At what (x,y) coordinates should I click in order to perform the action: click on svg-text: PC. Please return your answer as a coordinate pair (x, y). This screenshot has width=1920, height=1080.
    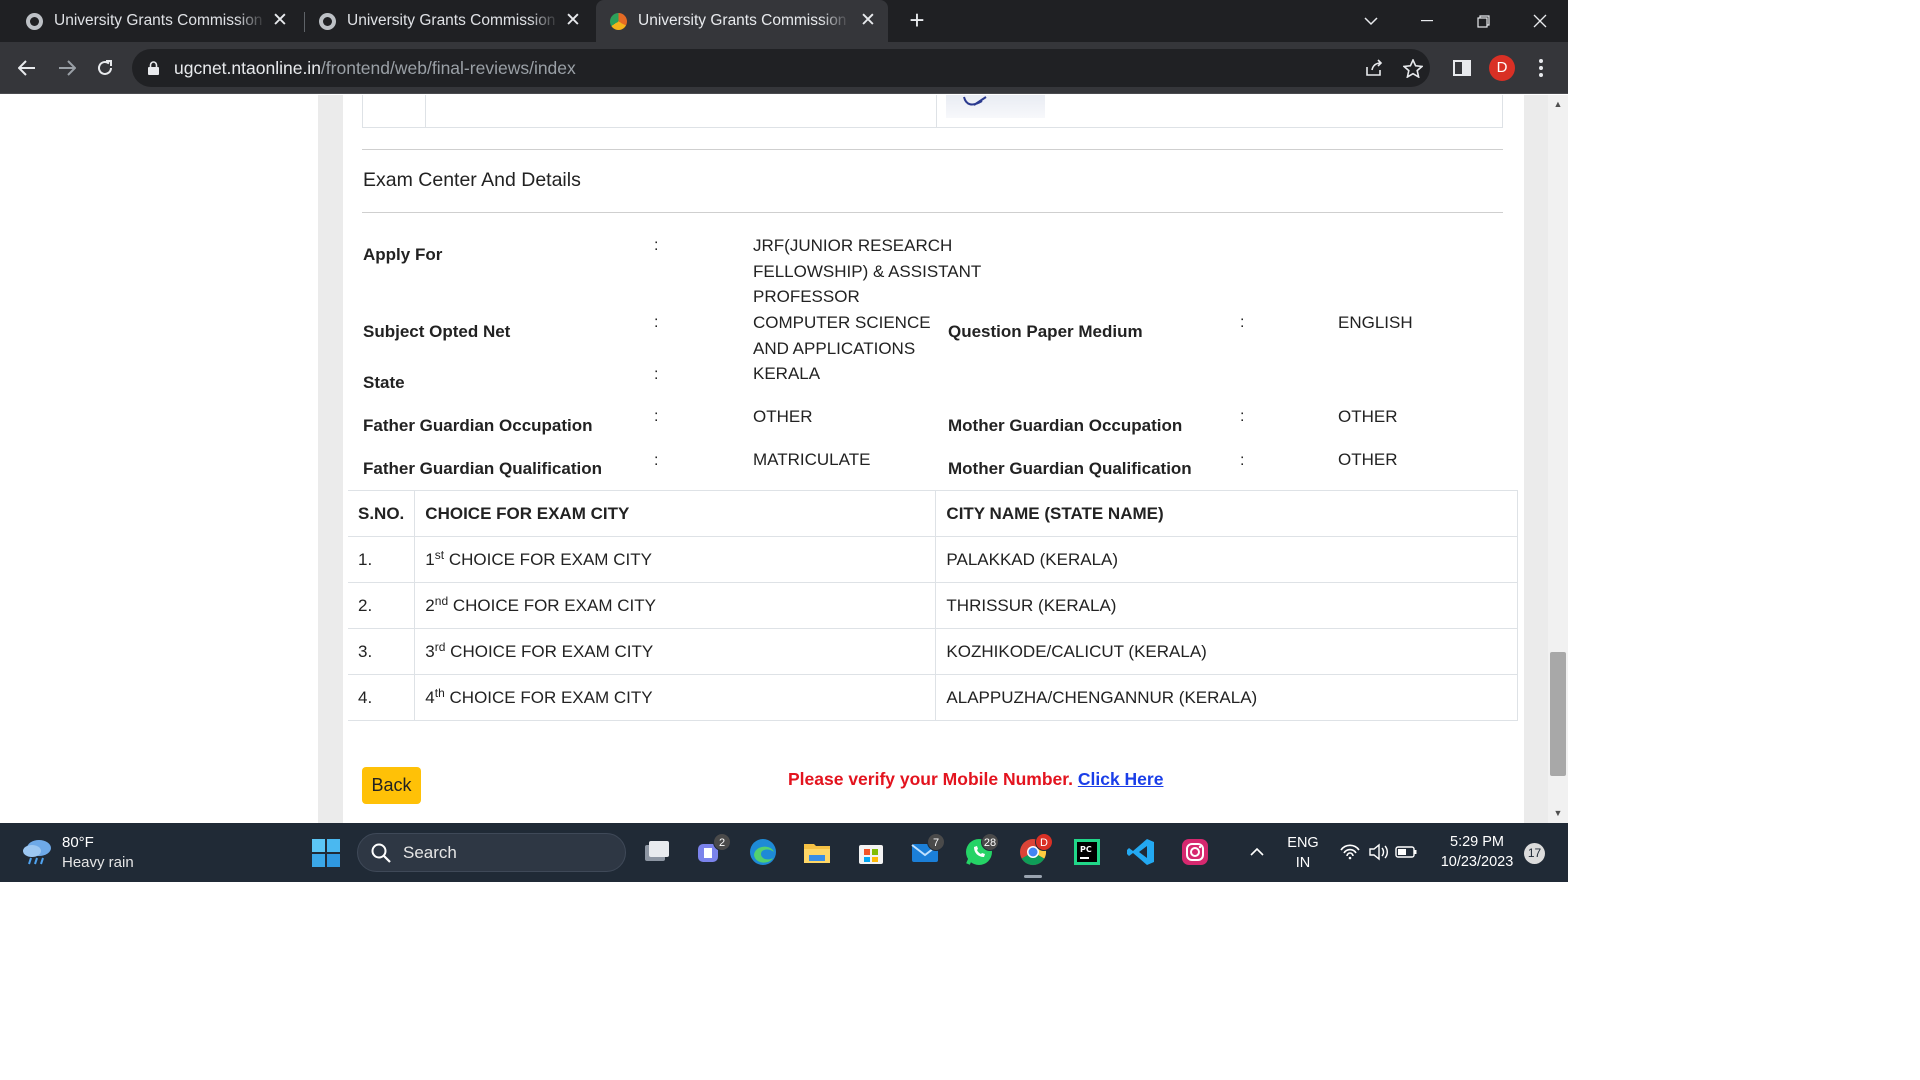
    Looking at the image, I should click on (1086, 849).